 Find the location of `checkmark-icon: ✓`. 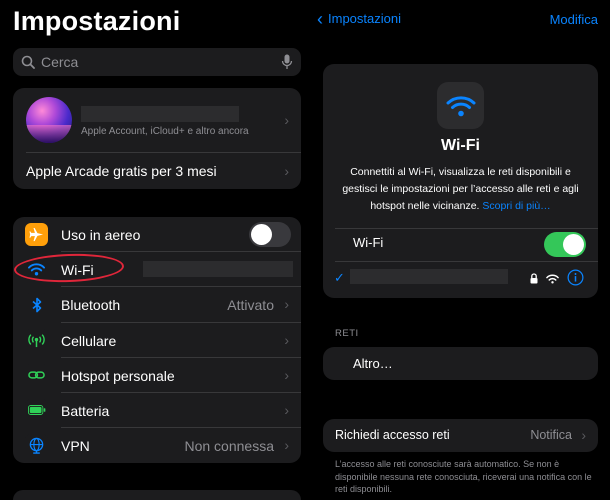

checkmark-icon: ✓ is located at coordinates (339, 277).